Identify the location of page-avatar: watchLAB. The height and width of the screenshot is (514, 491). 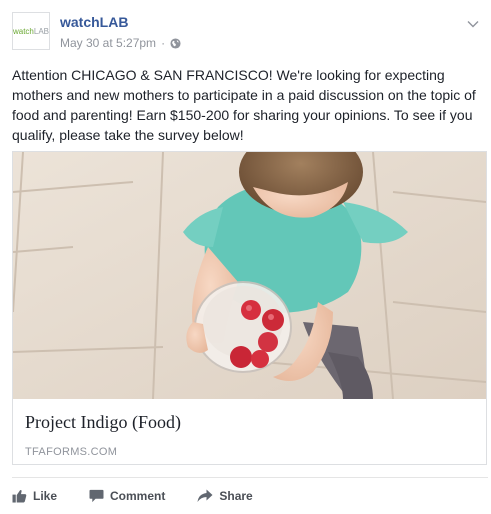
(31, 31).